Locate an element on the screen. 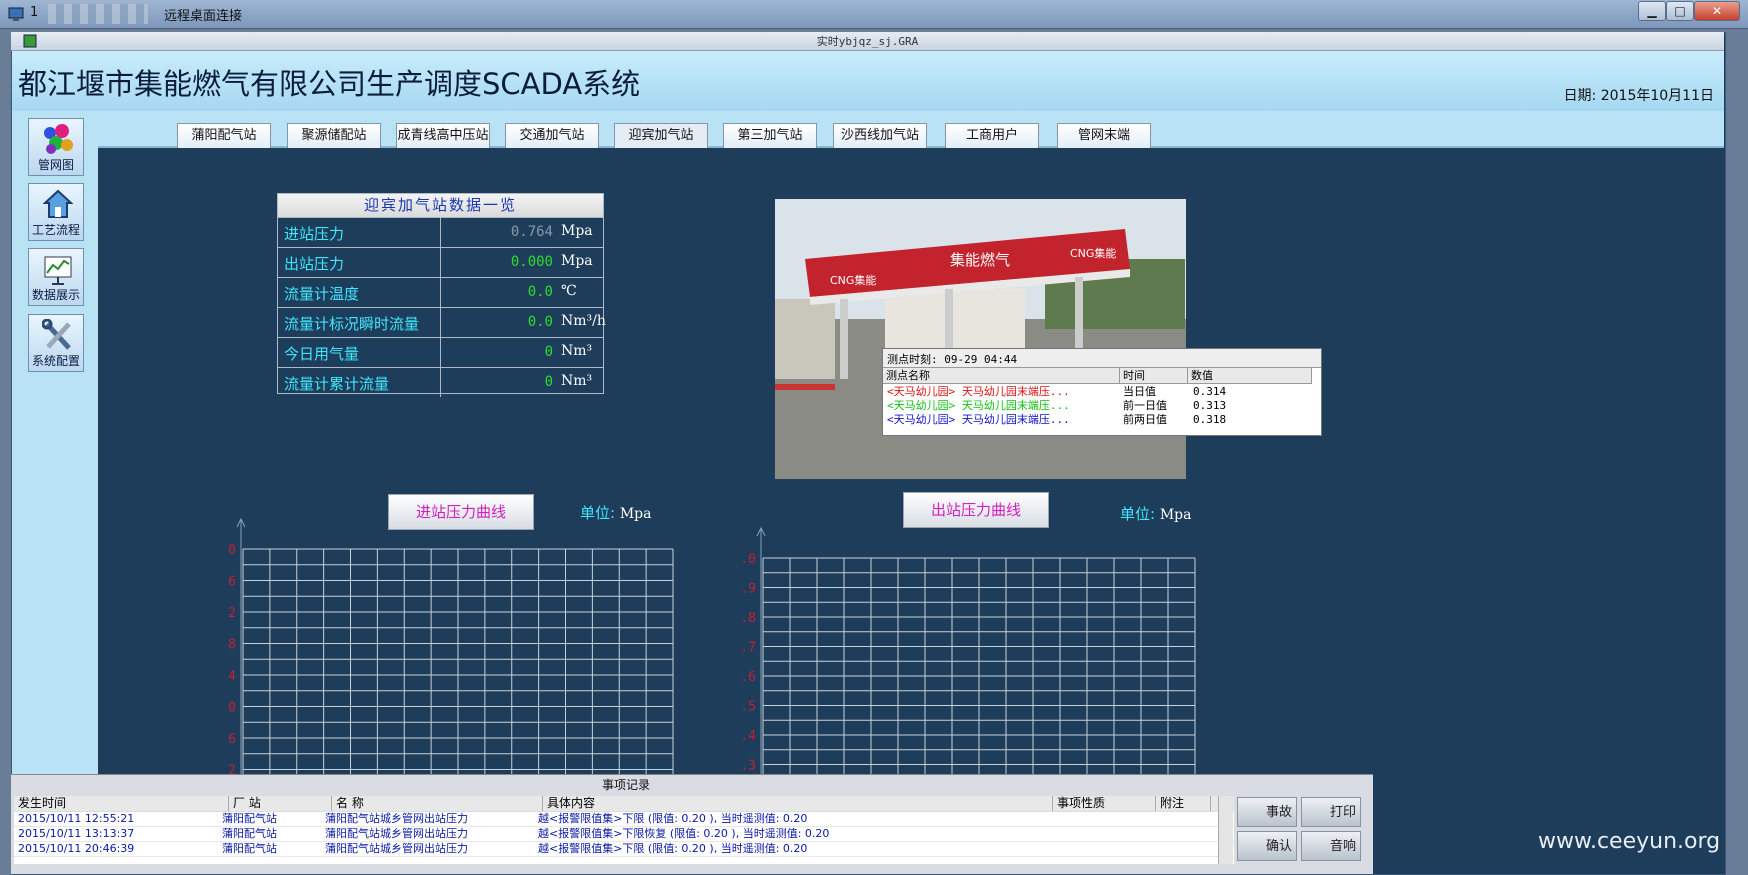  point-value: 0.313 is located at coordinates (1210, 405).